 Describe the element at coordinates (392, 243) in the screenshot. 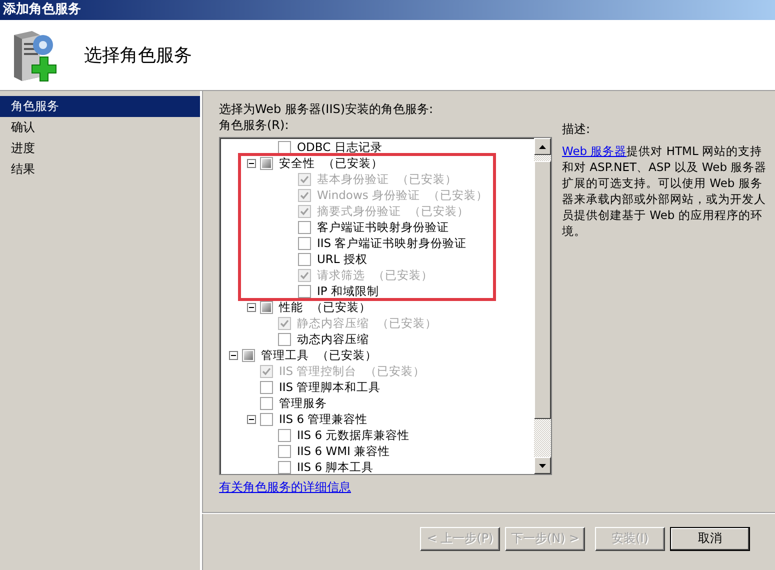

I see `tree-item-label: IIS 客户端证书映射身份验证` at that location.